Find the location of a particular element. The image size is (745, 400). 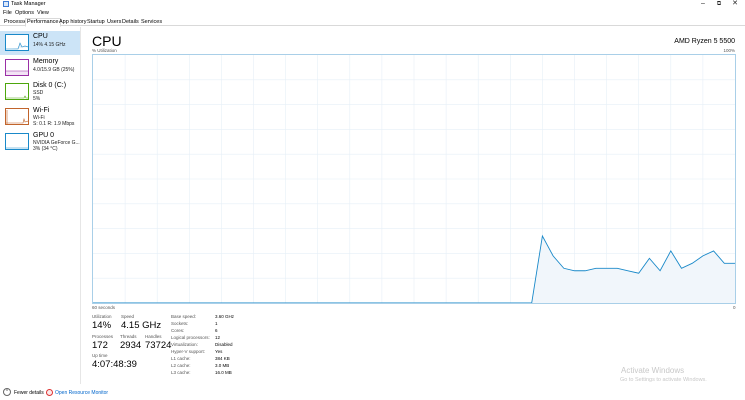

speed-value: 4.15 GHz is located at coordinates (141, 325).